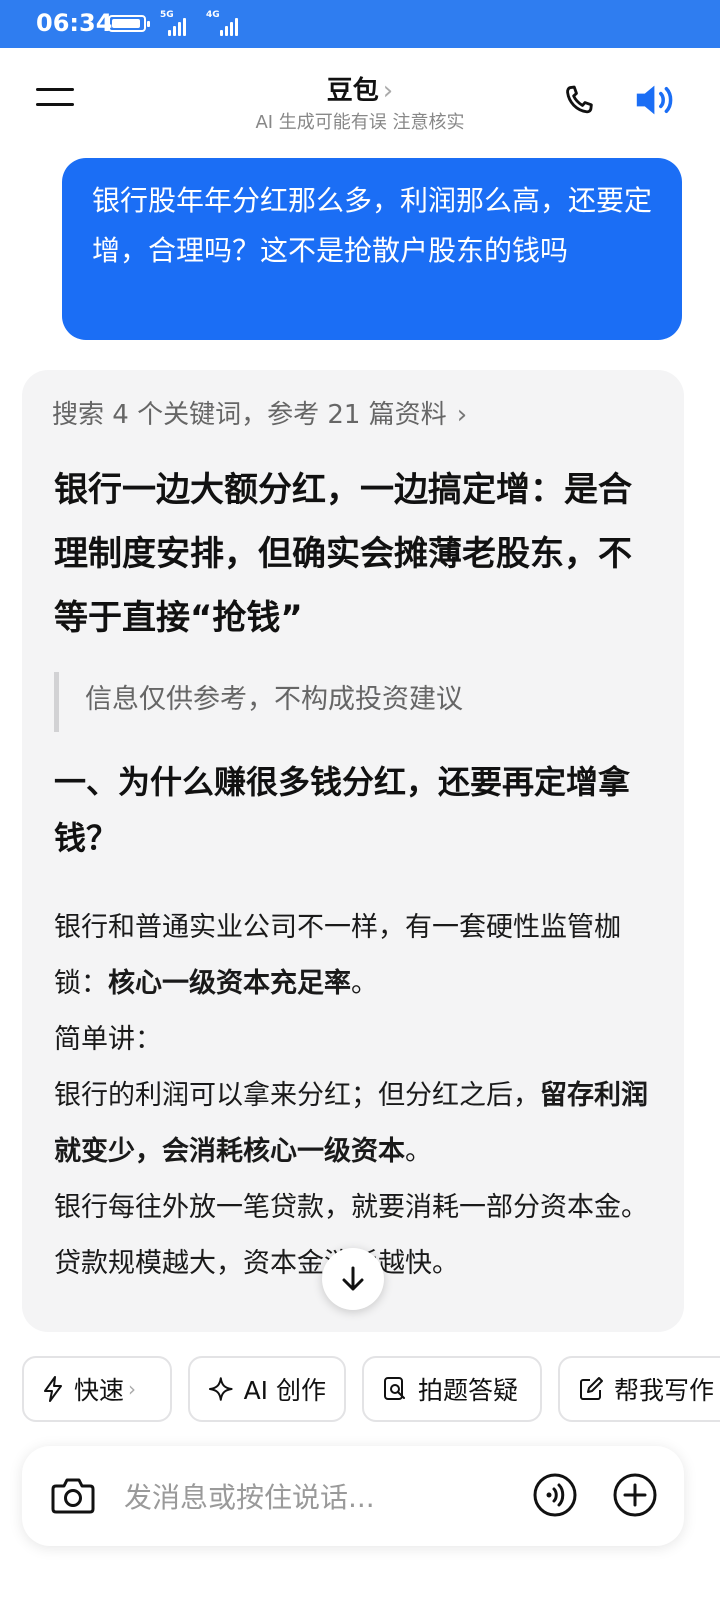 The width and height of the screenshot is (720, 1600). What do you see at coordinates (656, 100) in the screenshot?
I see `speaker-icon` at bounding box center [656, 100].